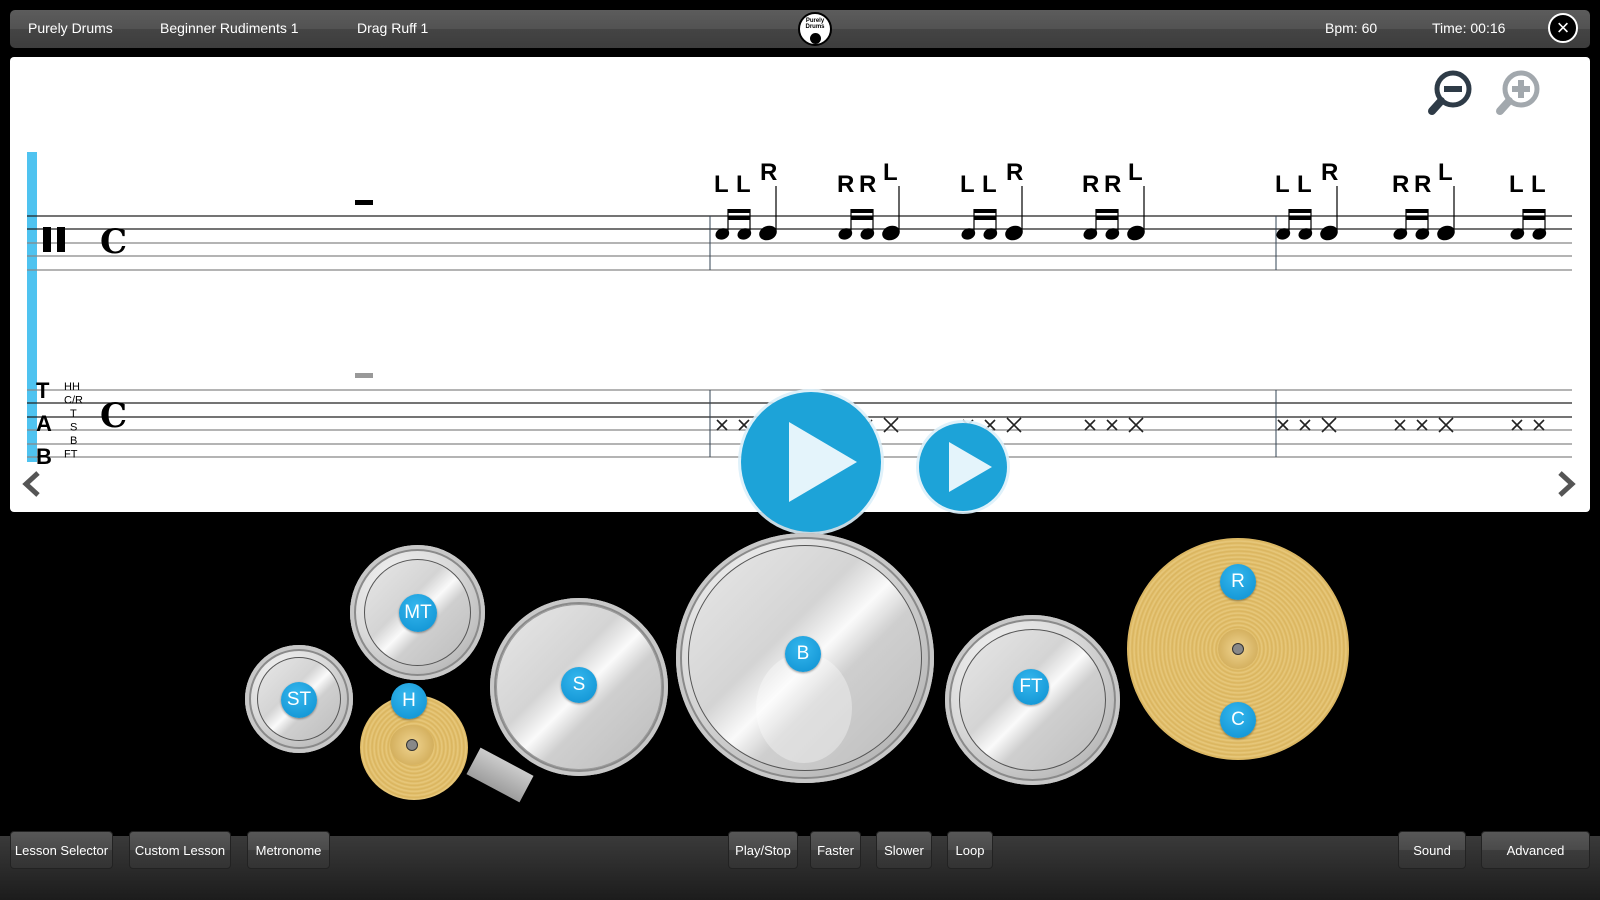  I want to click on close-icon: ×, so click(1563, 27).